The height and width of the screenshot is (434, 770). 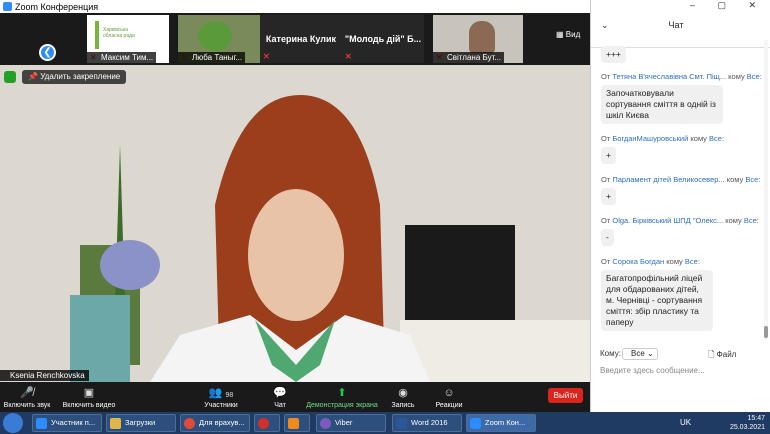 What do you see at coordinates (115, 423) in the screenshot?
I see `folder-icon` at bounding box center [115, 423].